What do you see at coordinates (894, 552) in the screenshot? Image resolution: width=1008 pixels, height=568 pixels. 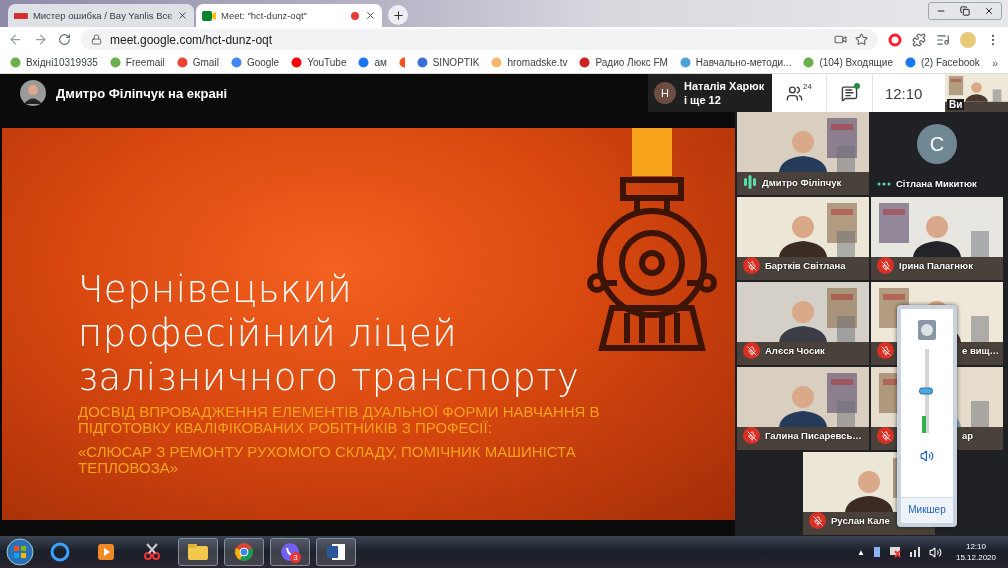 I see `flag-icon` at bounding box center [894, 552].